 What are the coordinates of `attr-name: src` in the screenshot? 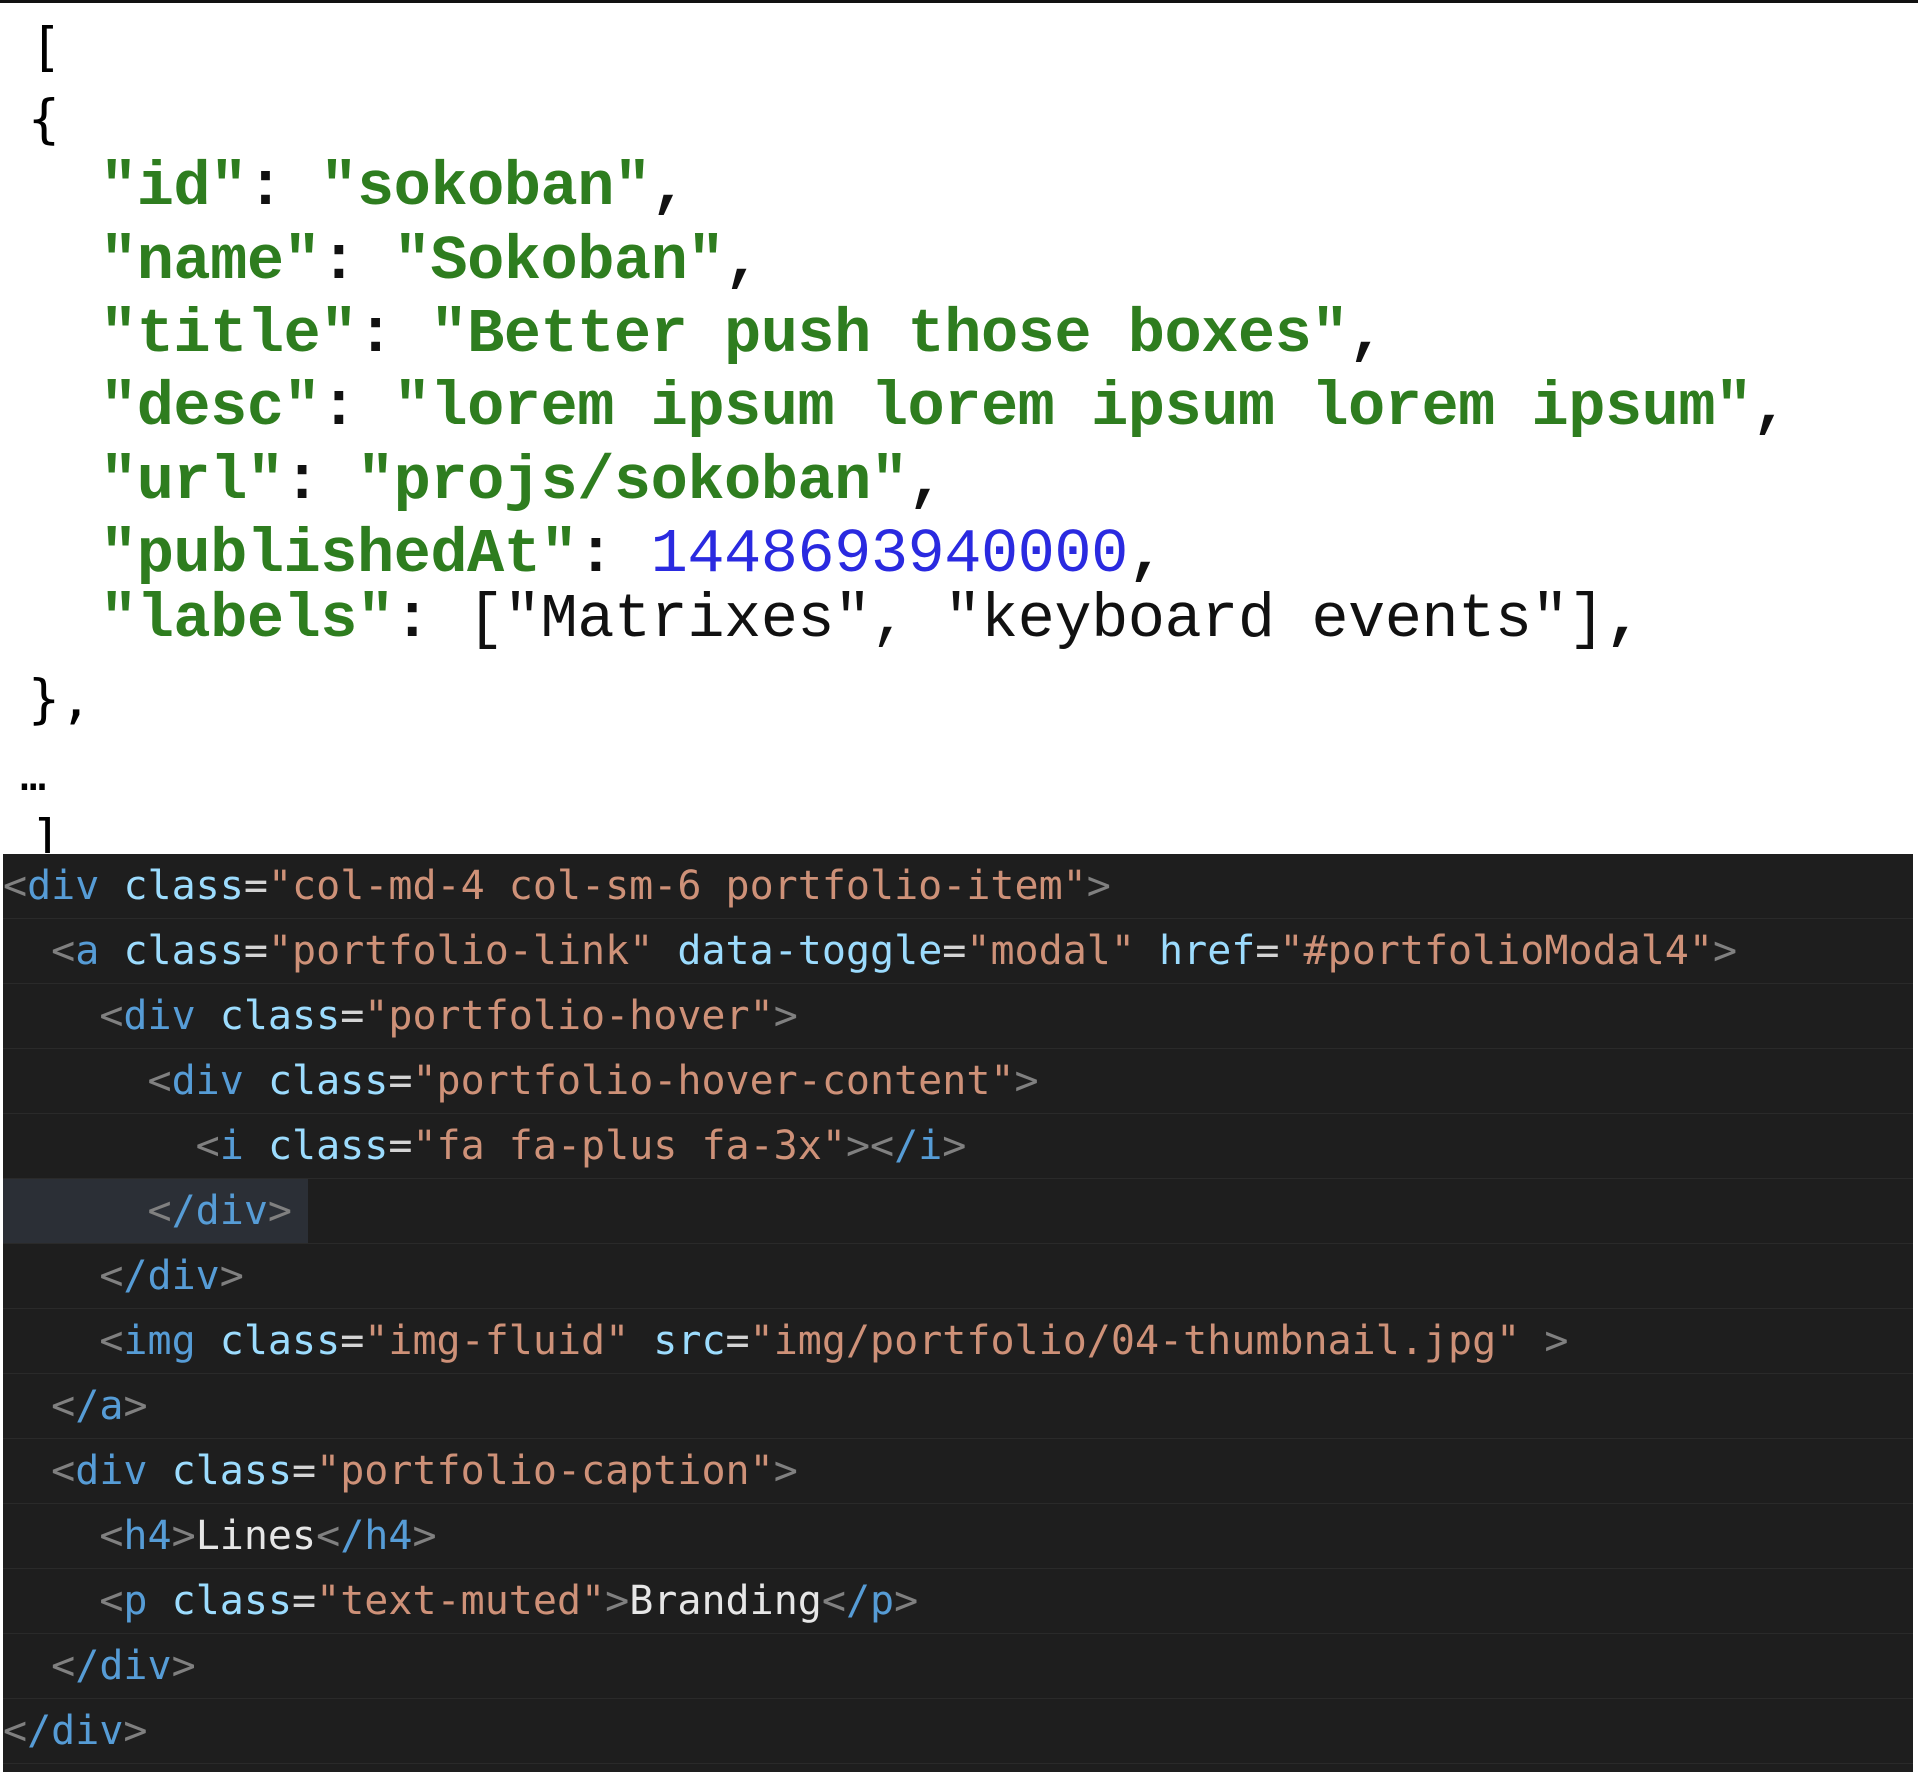 It's located at (689, 1341).